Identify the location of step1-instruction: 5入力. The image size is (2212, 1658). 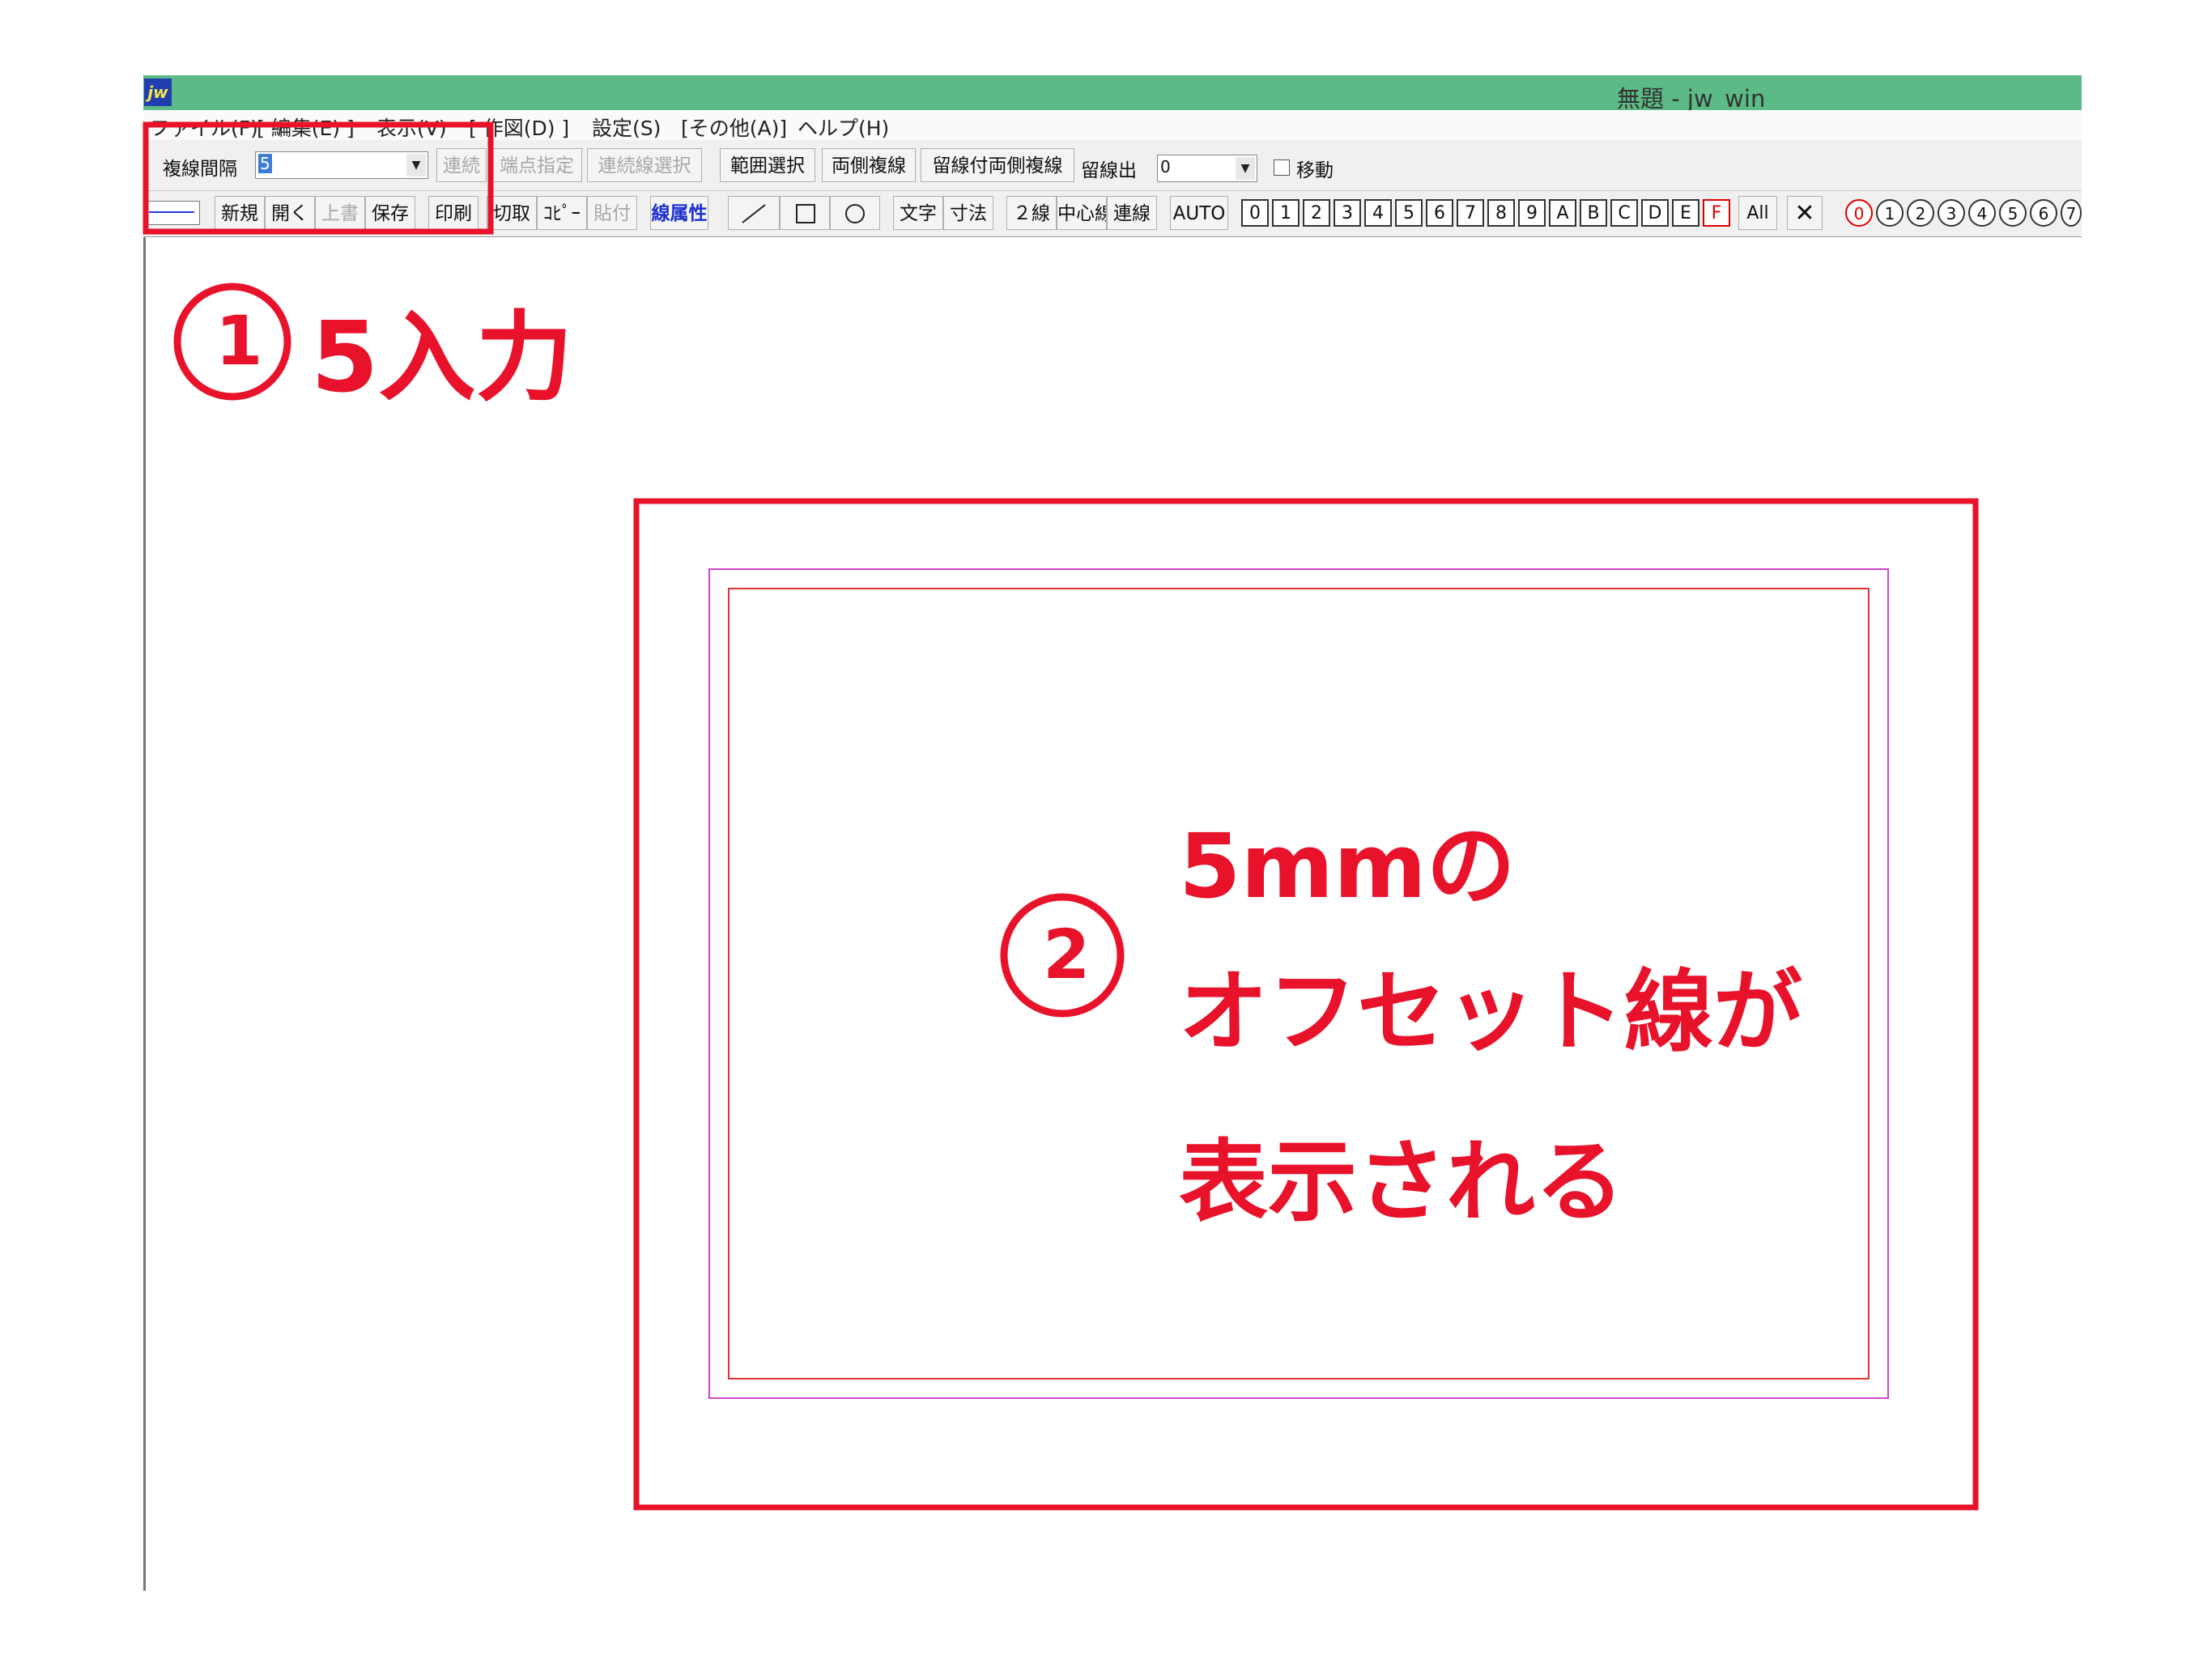
(442, 358).